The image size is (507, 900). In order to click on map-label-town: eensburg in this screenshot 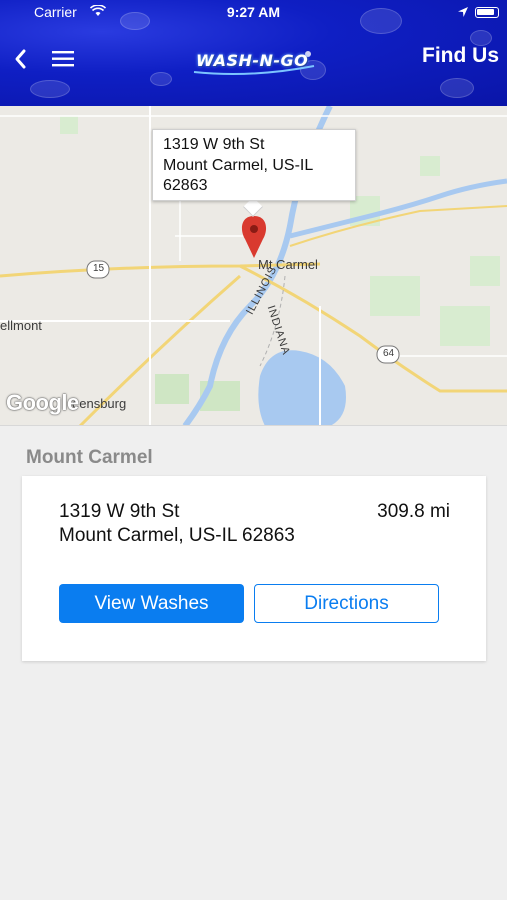, I will do `click(99, 403)`.